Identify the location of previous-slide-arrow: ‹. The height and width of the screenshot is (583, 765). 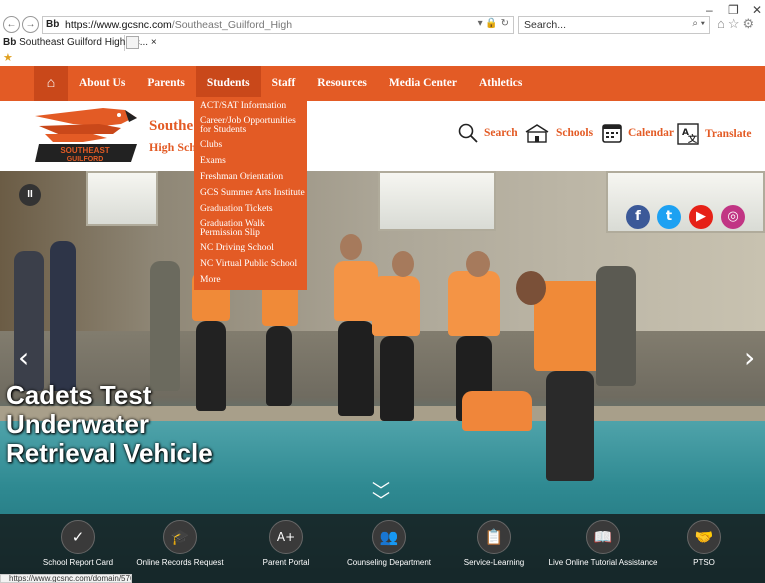
(23, 357).